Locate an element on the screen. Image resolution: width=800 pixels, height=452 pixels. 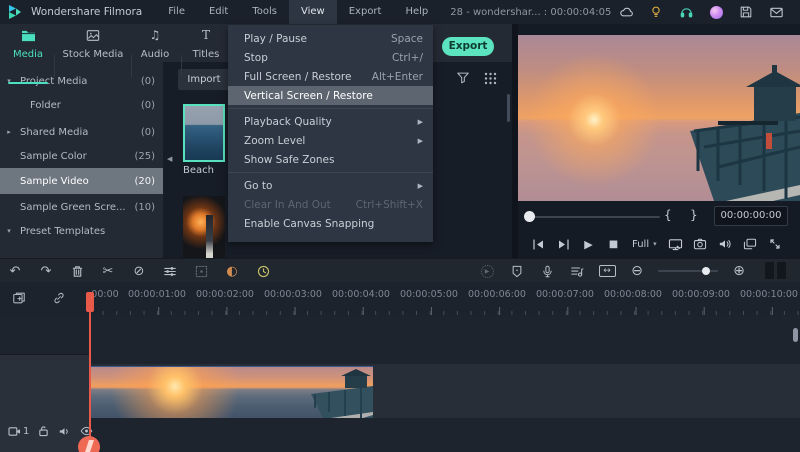
playhead-handle is located at coordinates (90, 302).